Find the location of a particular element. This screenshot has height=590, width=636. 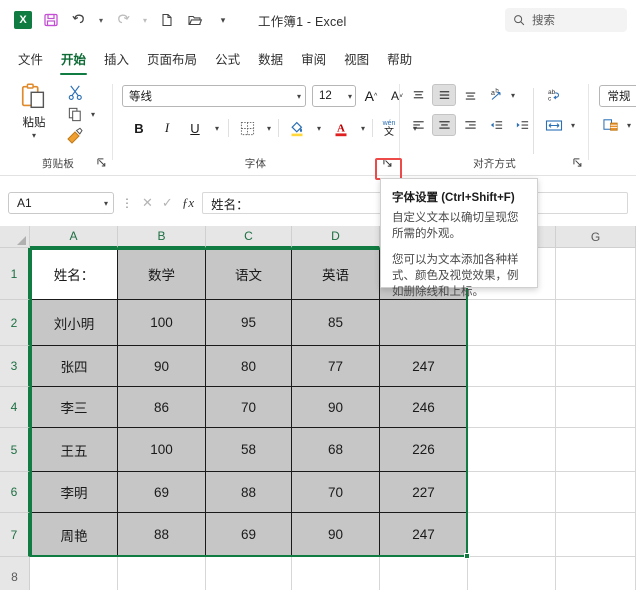

cell-c5: 58 is located at coordinates (249, 450).